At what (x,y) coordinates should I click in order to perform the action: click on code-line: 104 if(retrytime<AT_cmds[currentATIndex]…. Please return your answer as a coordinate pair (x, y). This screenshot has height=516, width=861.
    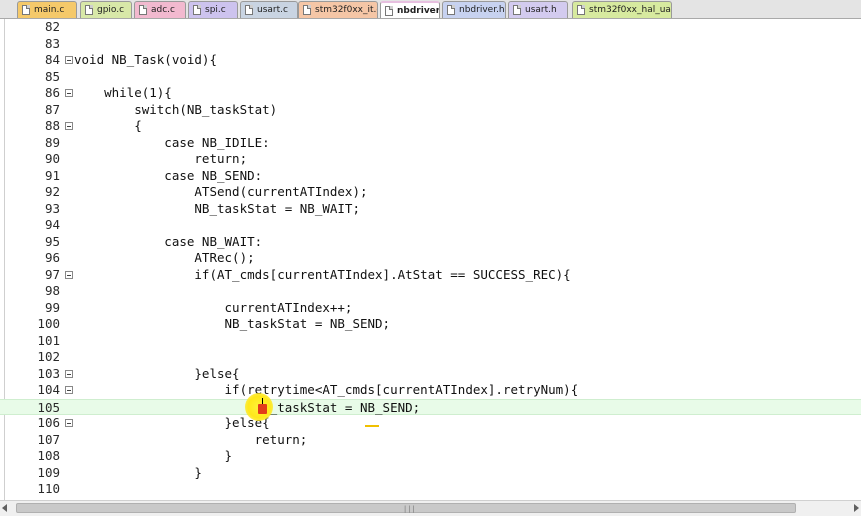
    Looking at the image, I should click on (430, 390).